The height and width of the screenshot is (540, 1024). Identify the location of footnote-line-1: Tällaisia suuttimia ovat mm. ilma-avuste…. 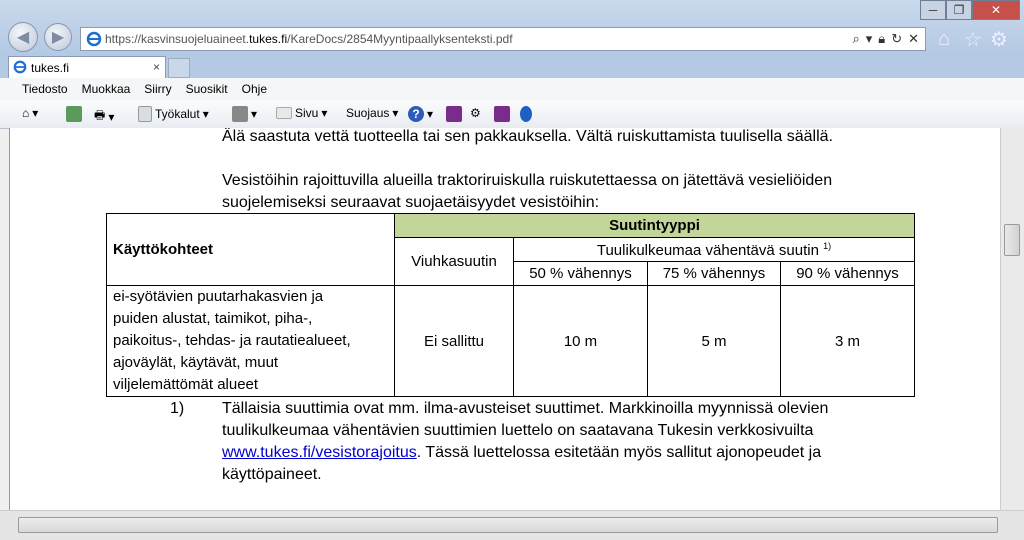
(525, 408).